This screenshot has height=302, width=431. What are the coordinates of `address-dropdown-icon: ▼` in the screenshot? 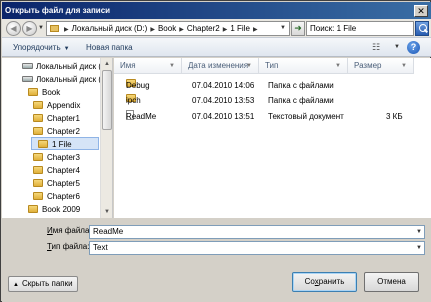 It's located at (283, 28).